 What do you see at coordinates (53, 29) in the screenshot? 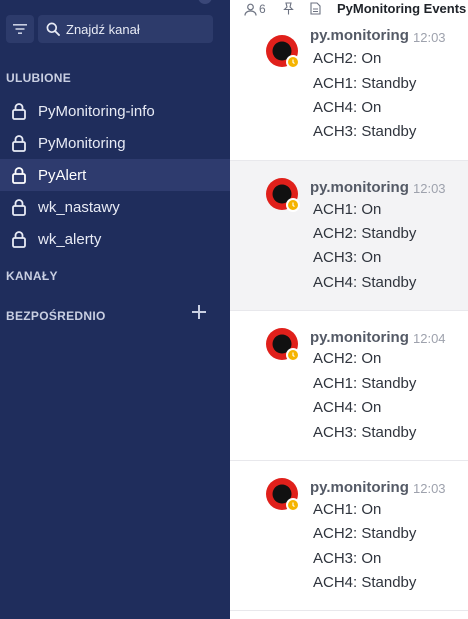
I see `search-icon` at bounding box center [53, 29].